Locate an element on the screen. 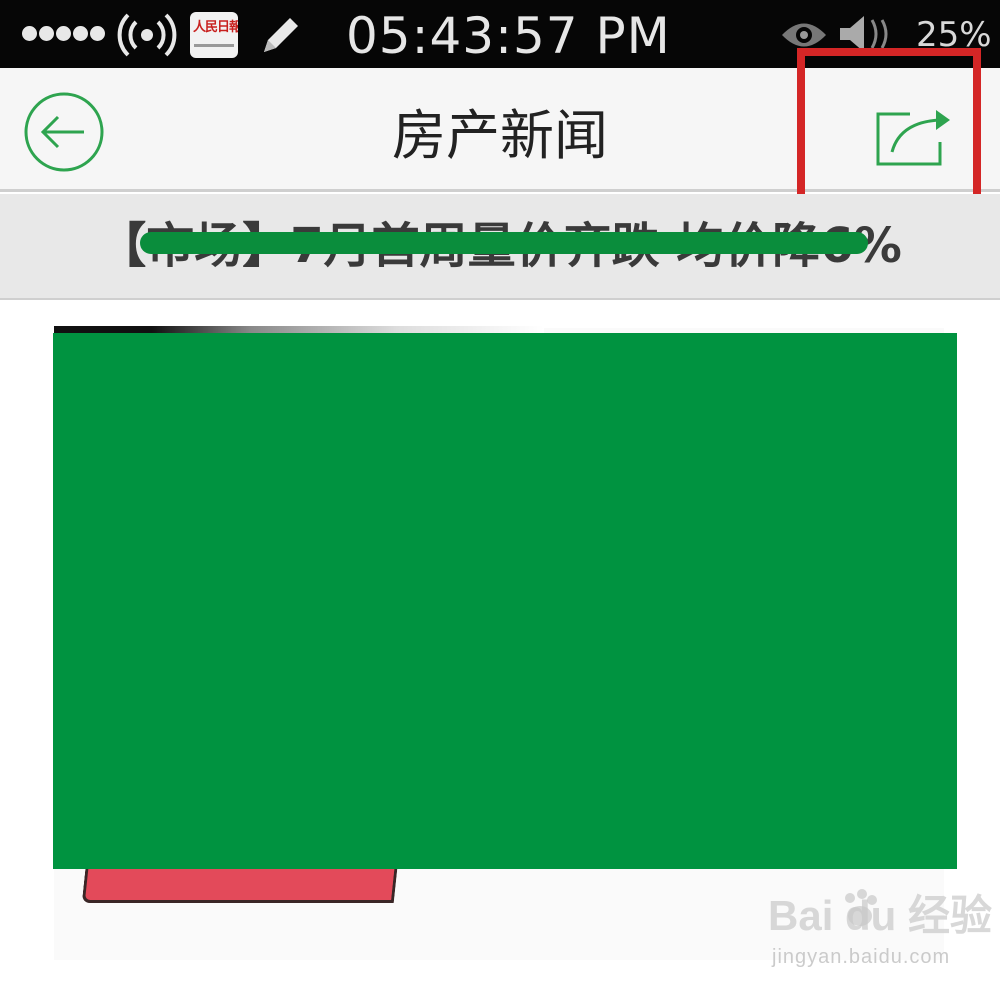 The image size is (1000, 992). share-highlight-box is located at coordinates (889, 128).